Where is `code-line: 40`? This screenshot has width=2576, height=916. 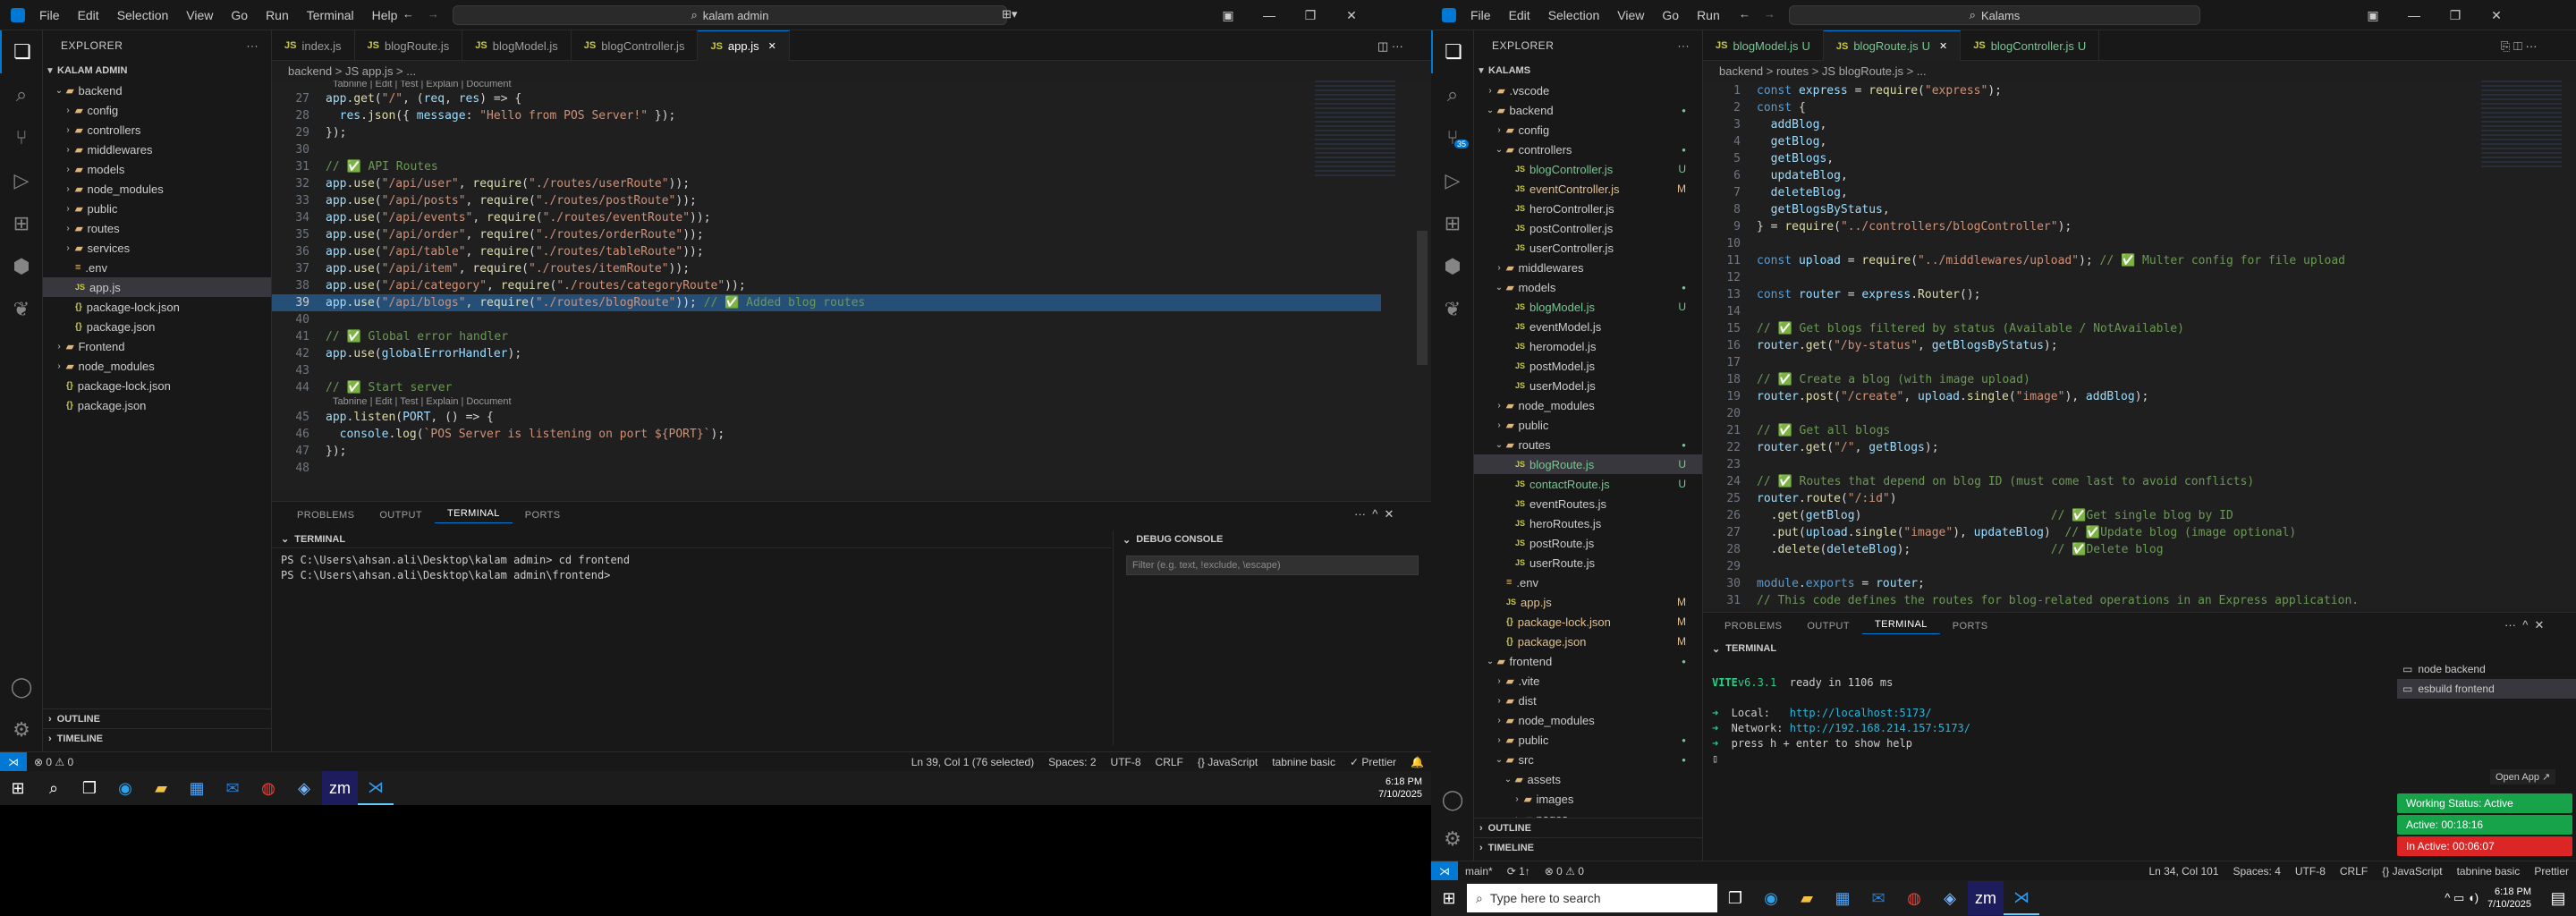
code-line: 40 is located at coordinates (826, 319).